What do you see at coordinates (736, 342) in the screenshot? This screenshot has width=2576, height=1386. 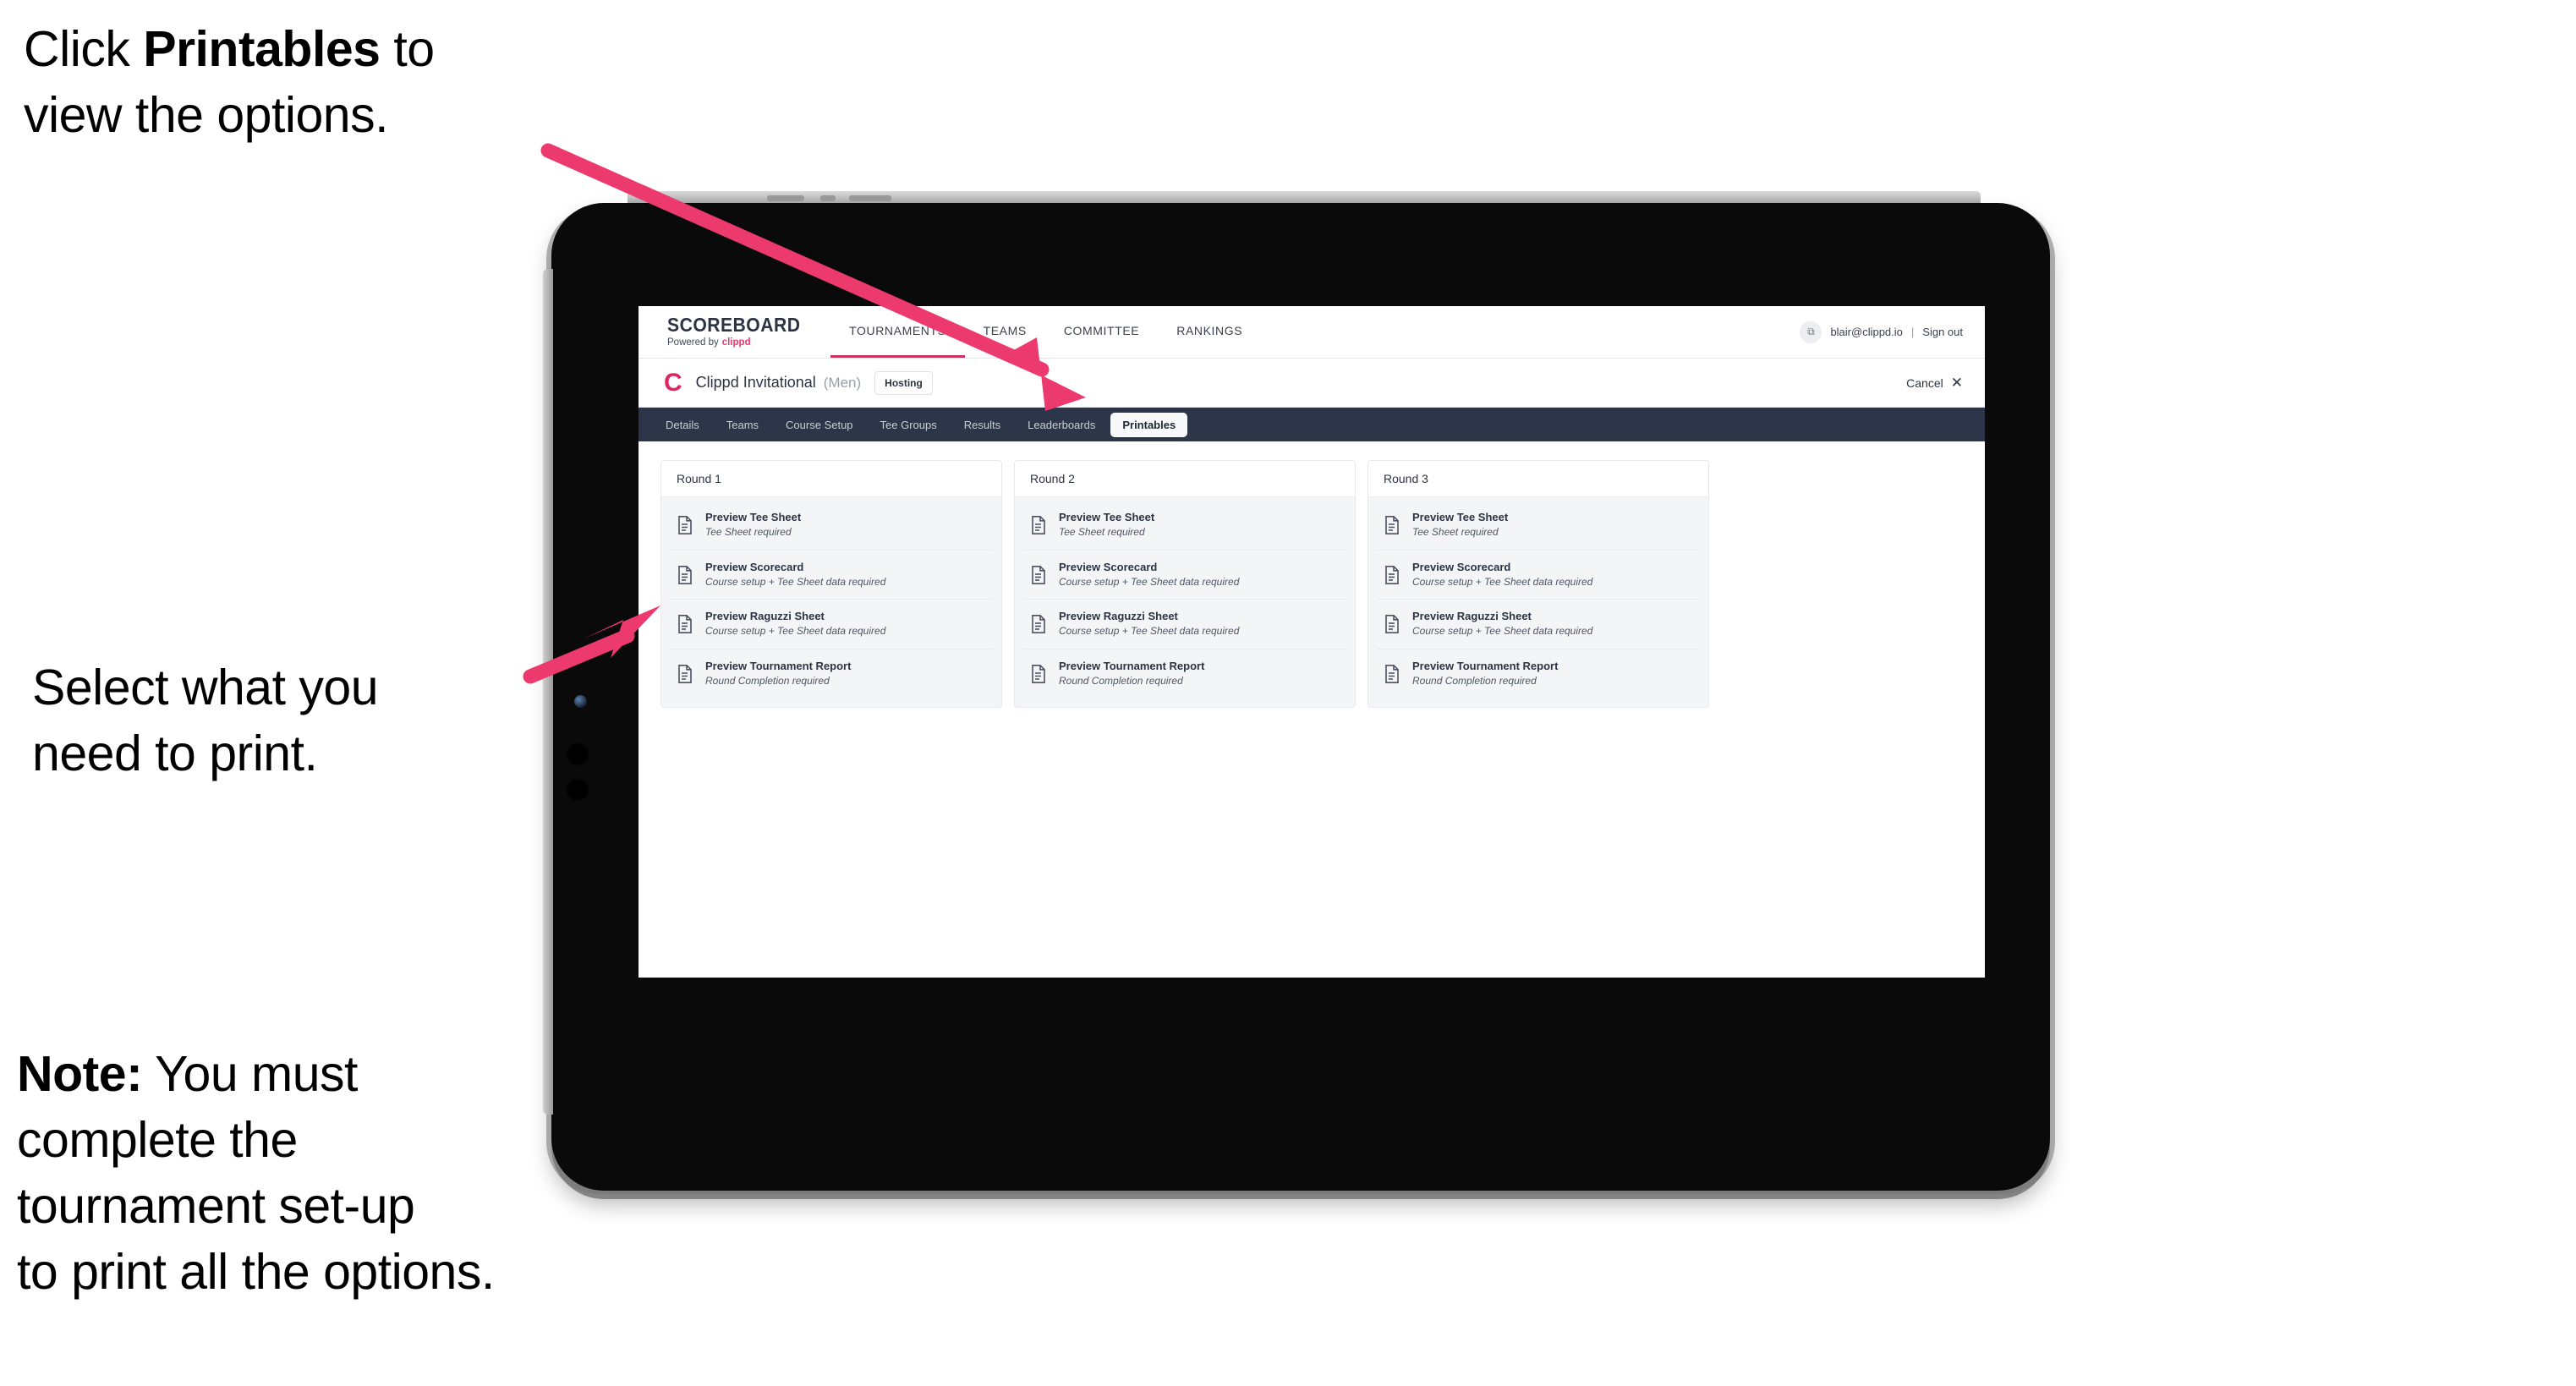 I see `brand-clippd: clippd` at bounding box center [736, 342].